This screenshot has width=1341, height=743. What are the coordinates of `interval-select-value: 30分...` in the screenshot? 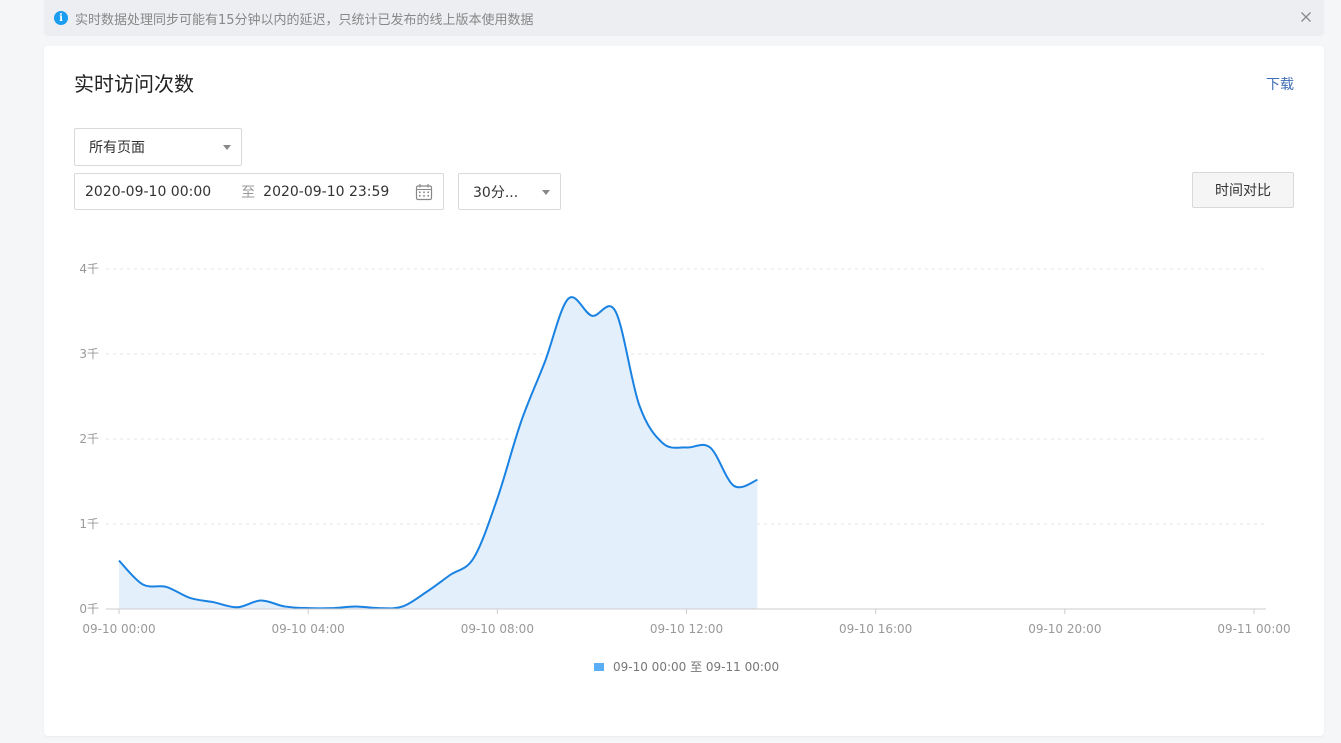 It's located at (496, 192).